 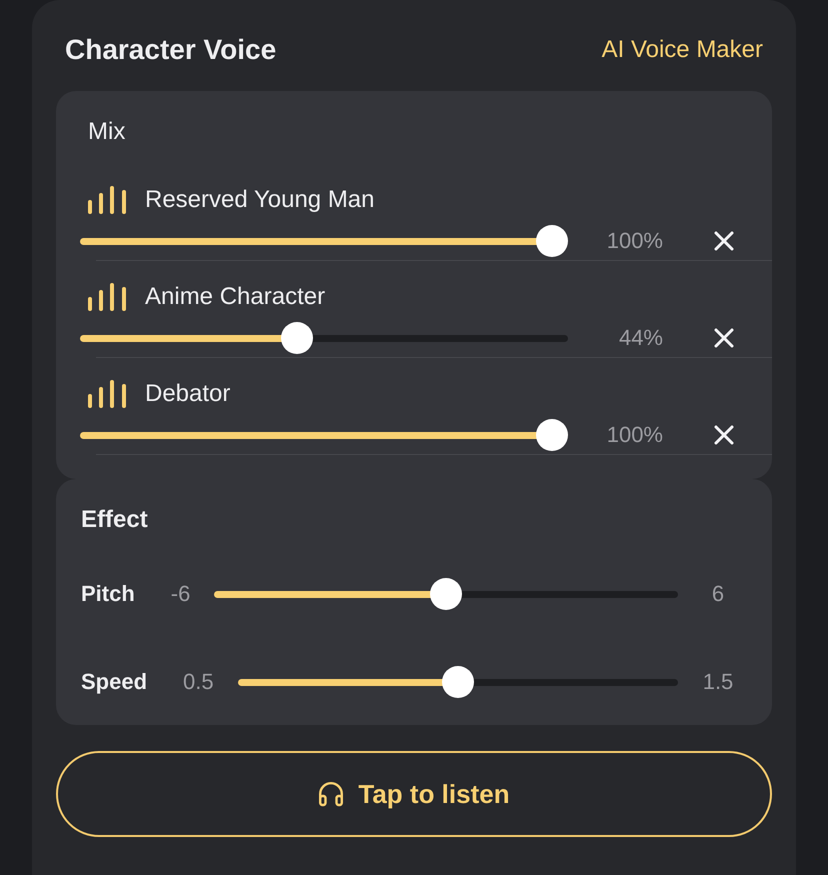 I want to click on voice-name: Reserved Young Man, so click(x=259, y=200).